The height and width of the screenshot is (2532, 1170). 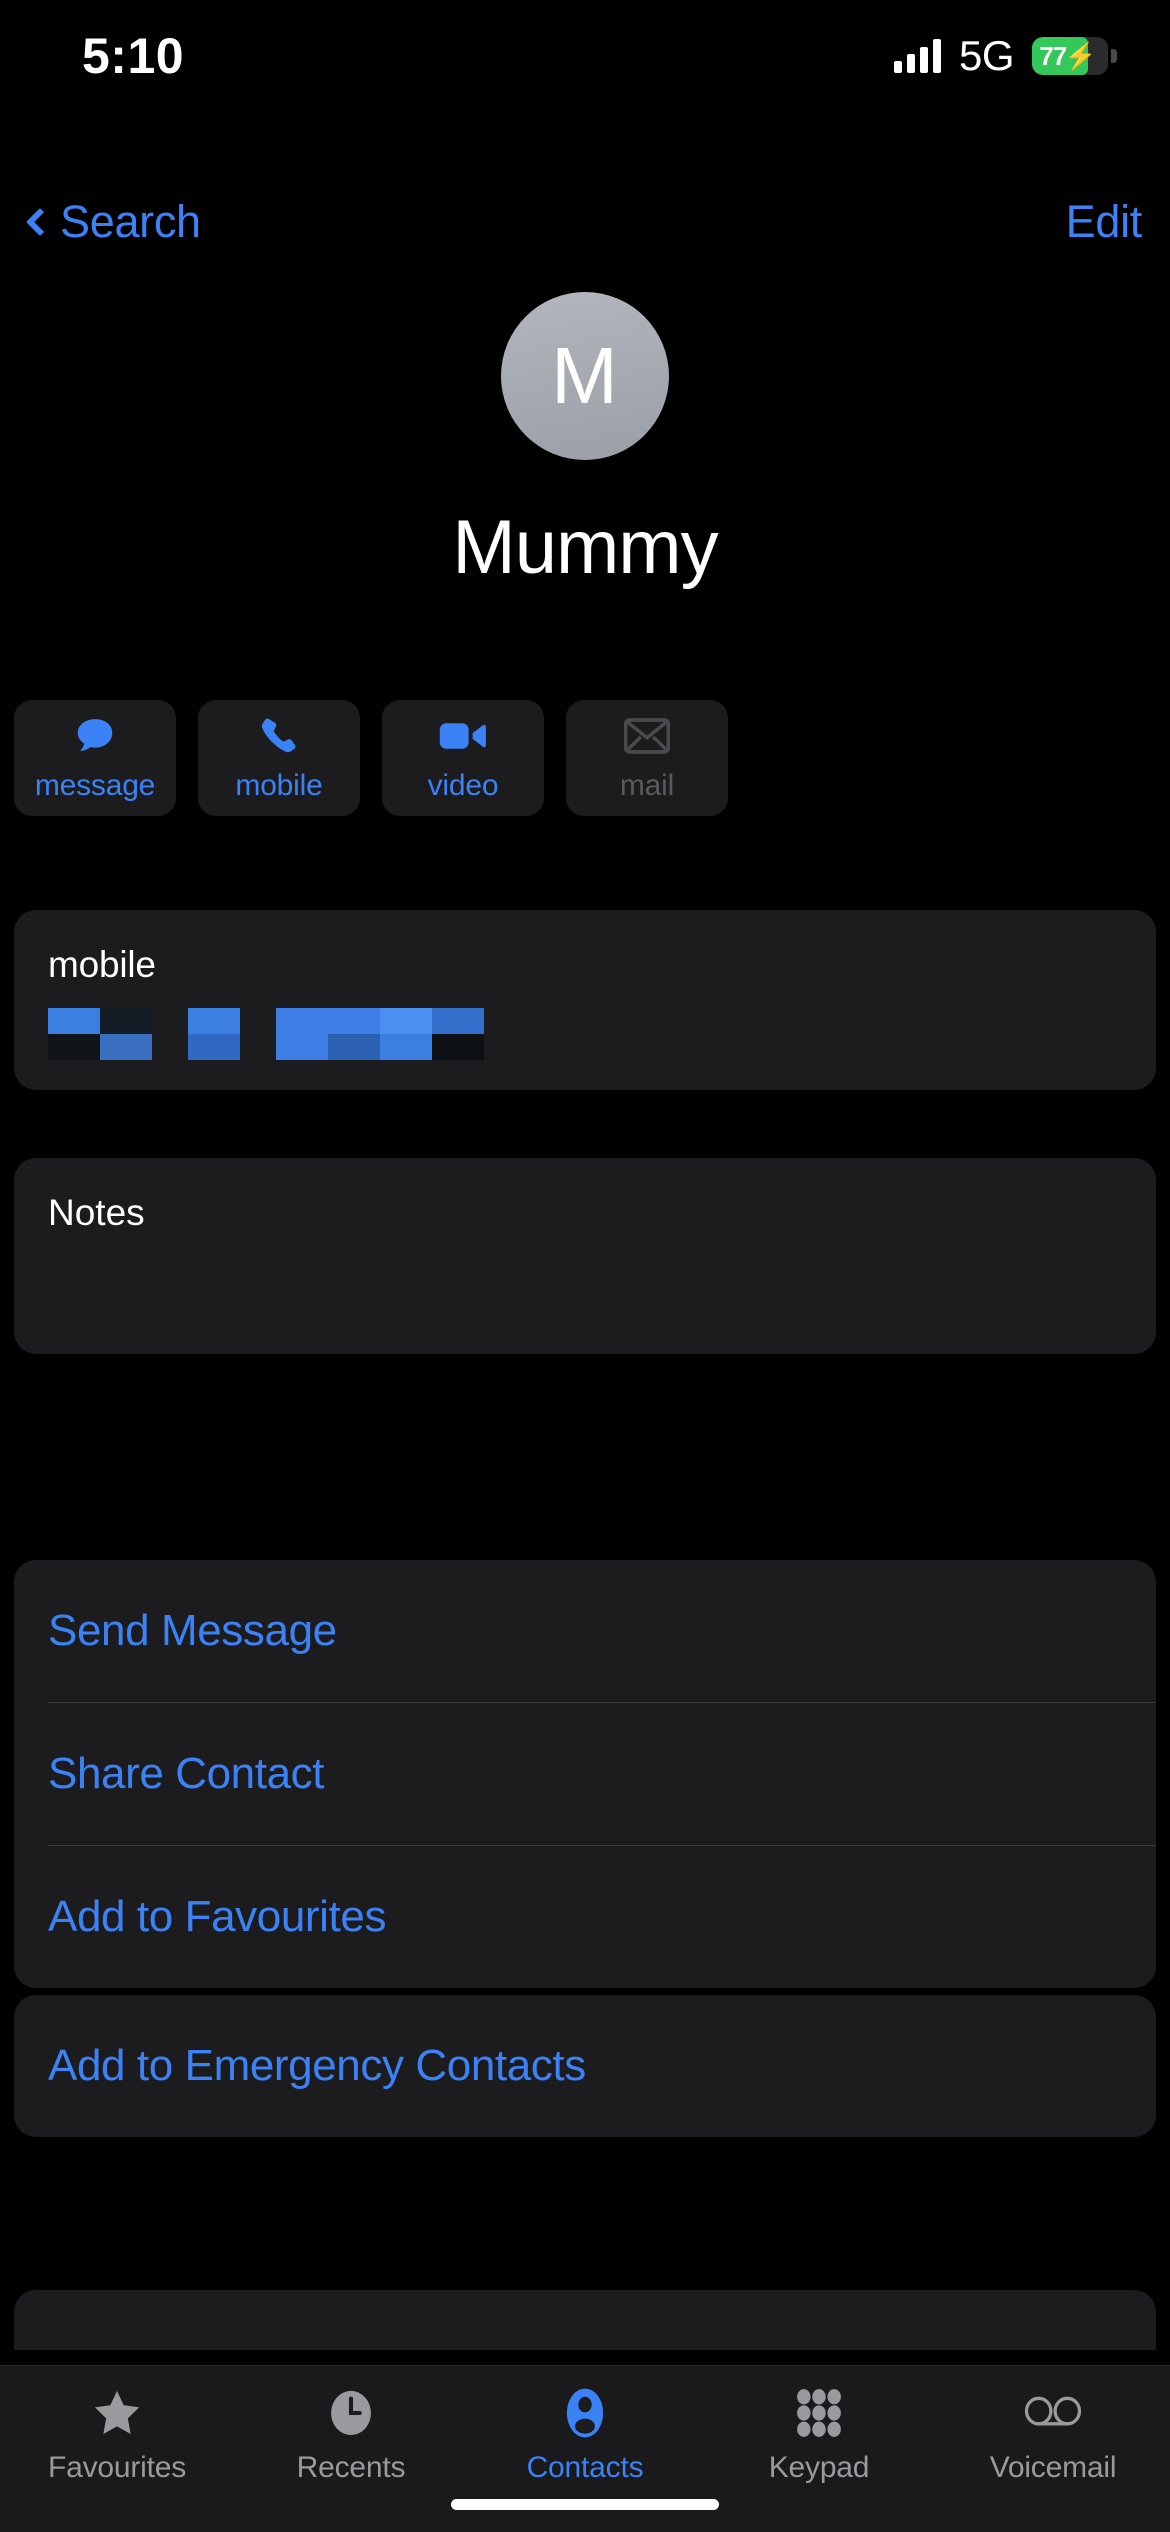 I want to click on home-indicator, so click(x=585, y=2504).